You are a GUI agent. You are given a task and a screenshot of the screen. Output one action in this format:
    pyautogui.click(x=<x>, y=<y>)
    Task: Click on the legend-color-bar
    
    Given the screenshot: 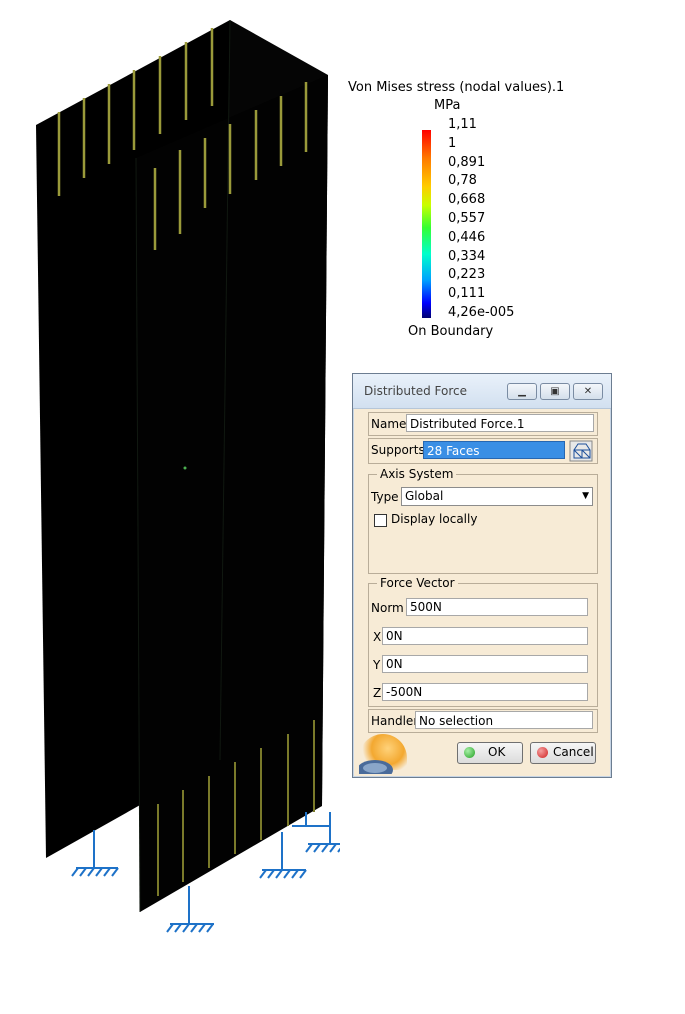 What is the action you would take?
    pyautogui.click(x=426, y=224)
    